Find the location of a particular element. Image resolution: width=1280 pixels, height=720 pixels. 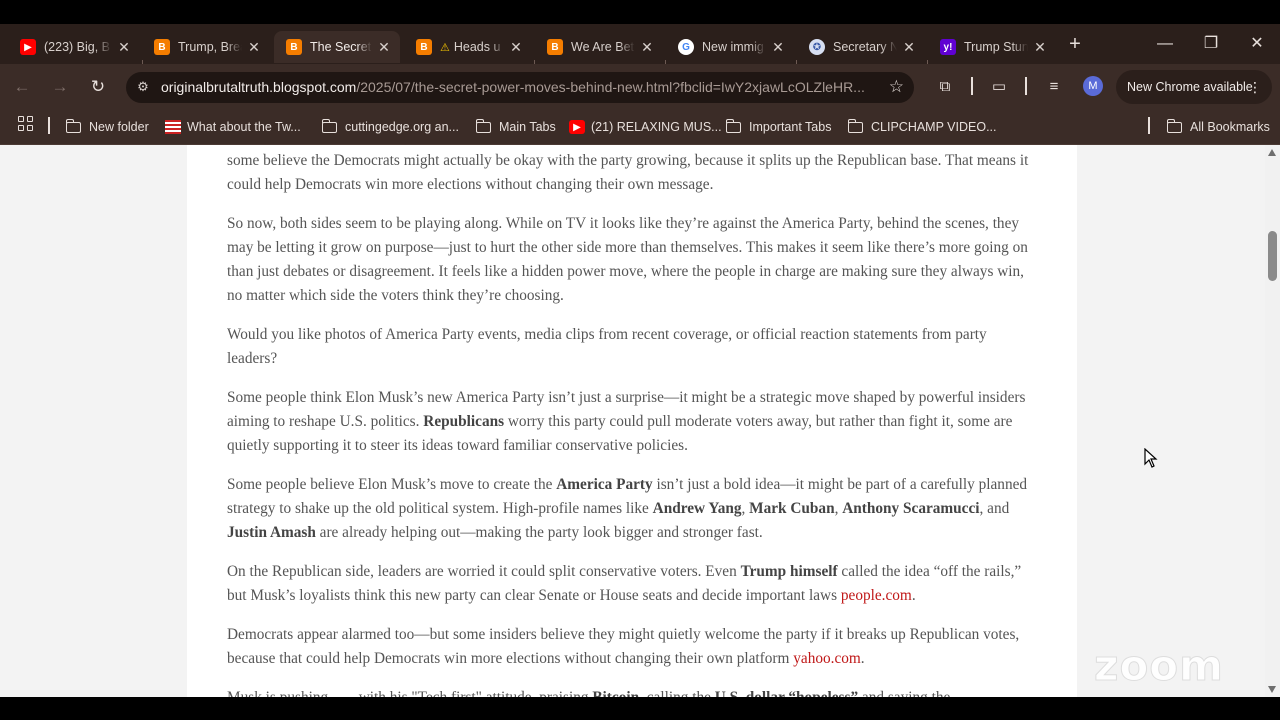

tab-youtube: ▶ (223) Big, B ✕ is located at coordinates (74, 47).